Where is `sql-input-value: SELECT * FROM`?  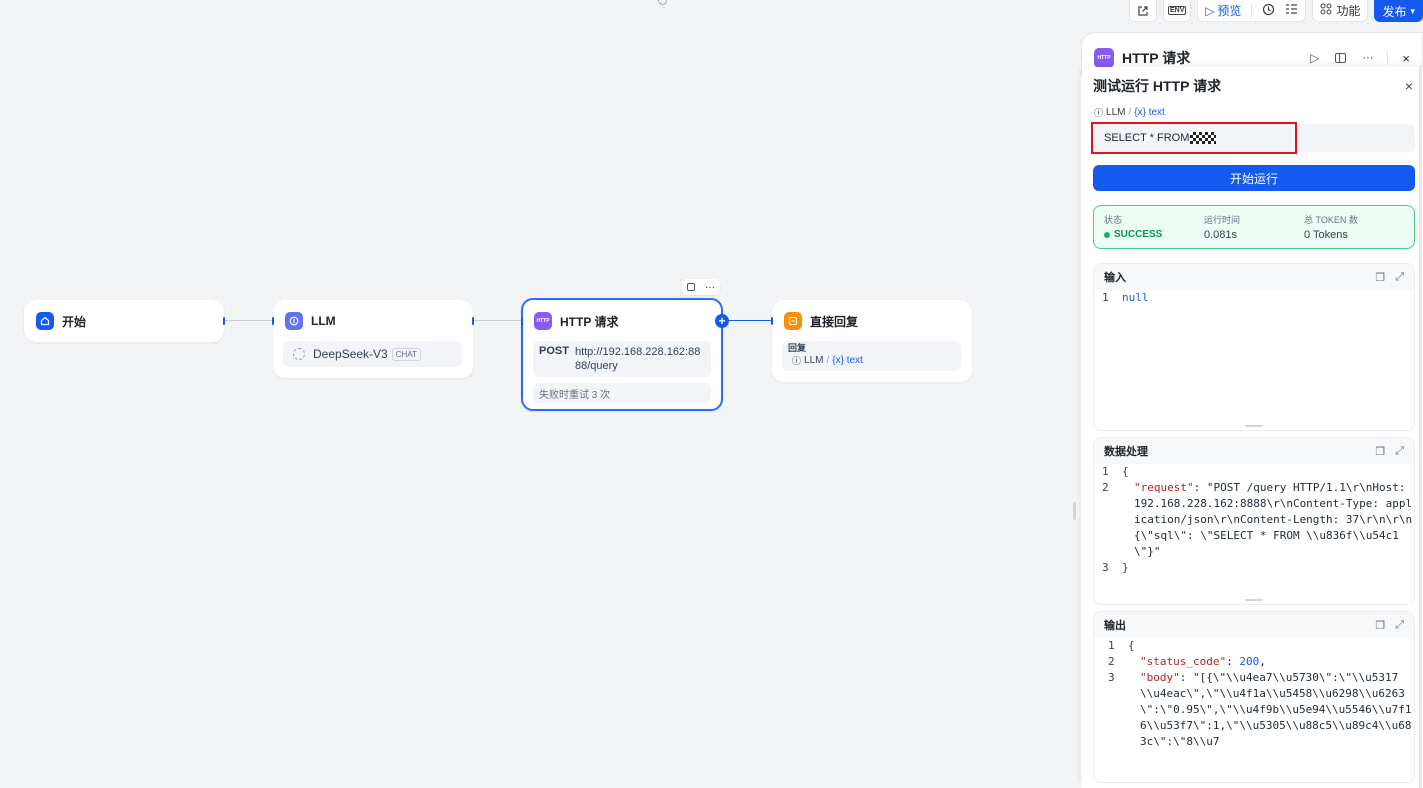 sql-input-value: SELECT * FROM is located at coordinates (1147, 138).